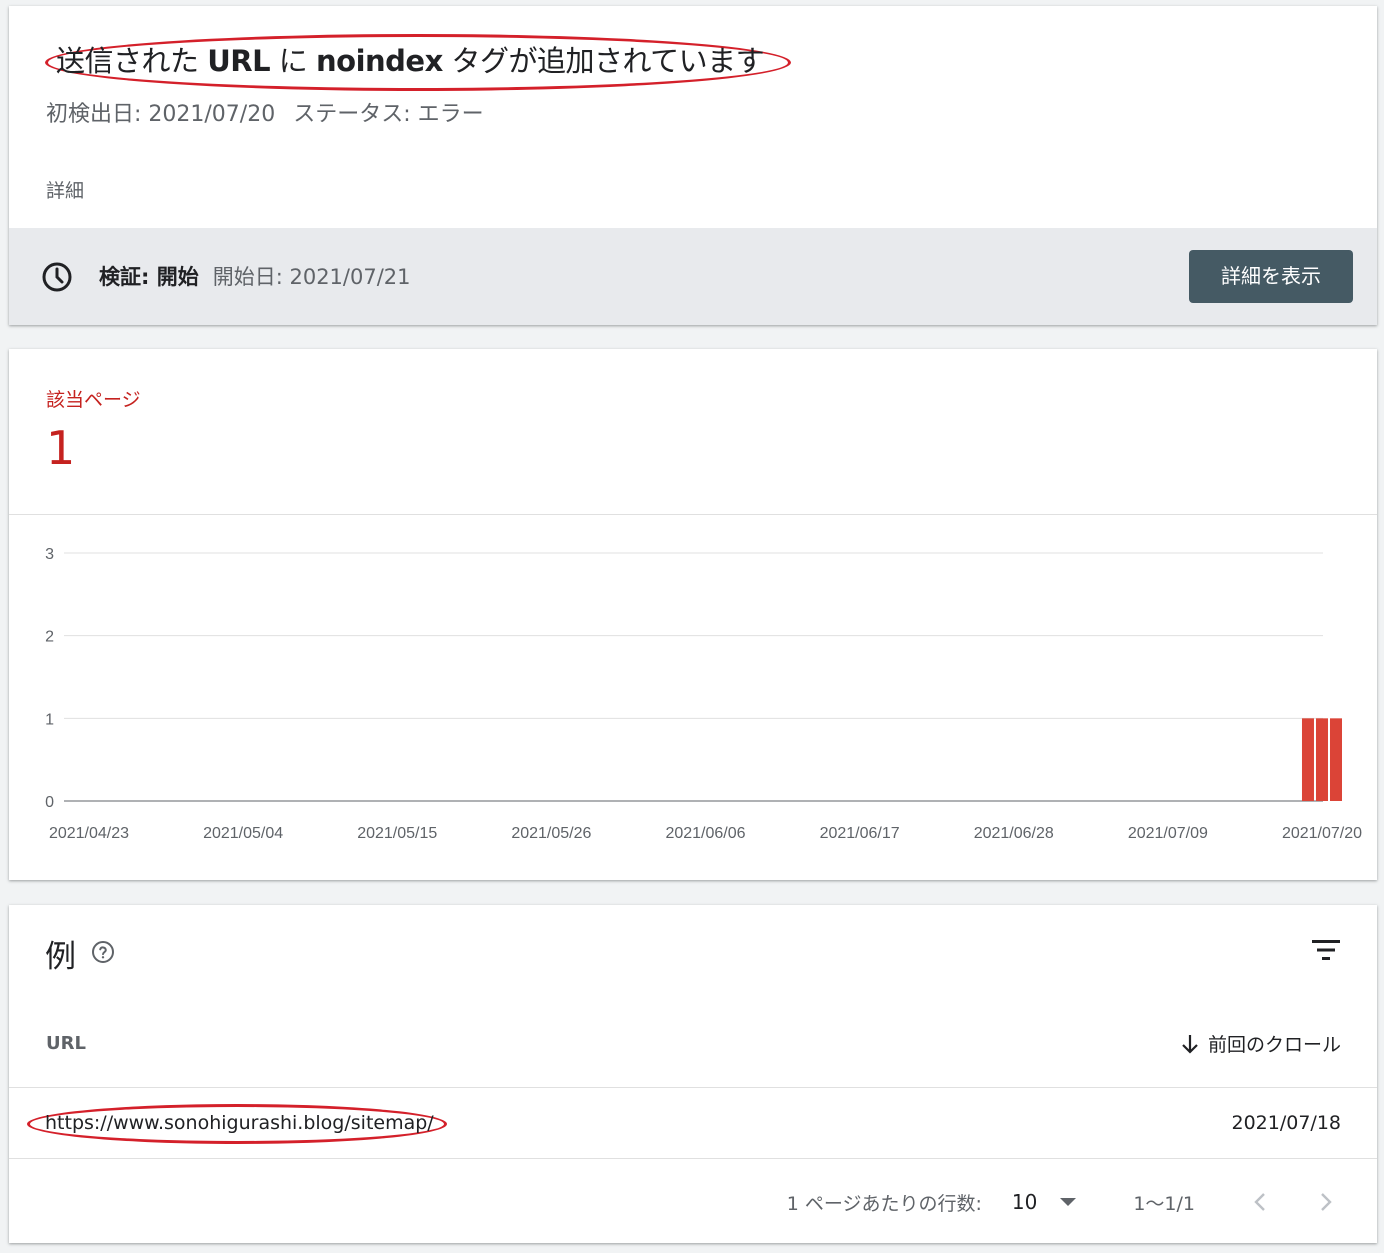 The width and height of the screenshot is (1384, 1253). I want to click on dropdown-triangle-icon, so click(1068, 1202).